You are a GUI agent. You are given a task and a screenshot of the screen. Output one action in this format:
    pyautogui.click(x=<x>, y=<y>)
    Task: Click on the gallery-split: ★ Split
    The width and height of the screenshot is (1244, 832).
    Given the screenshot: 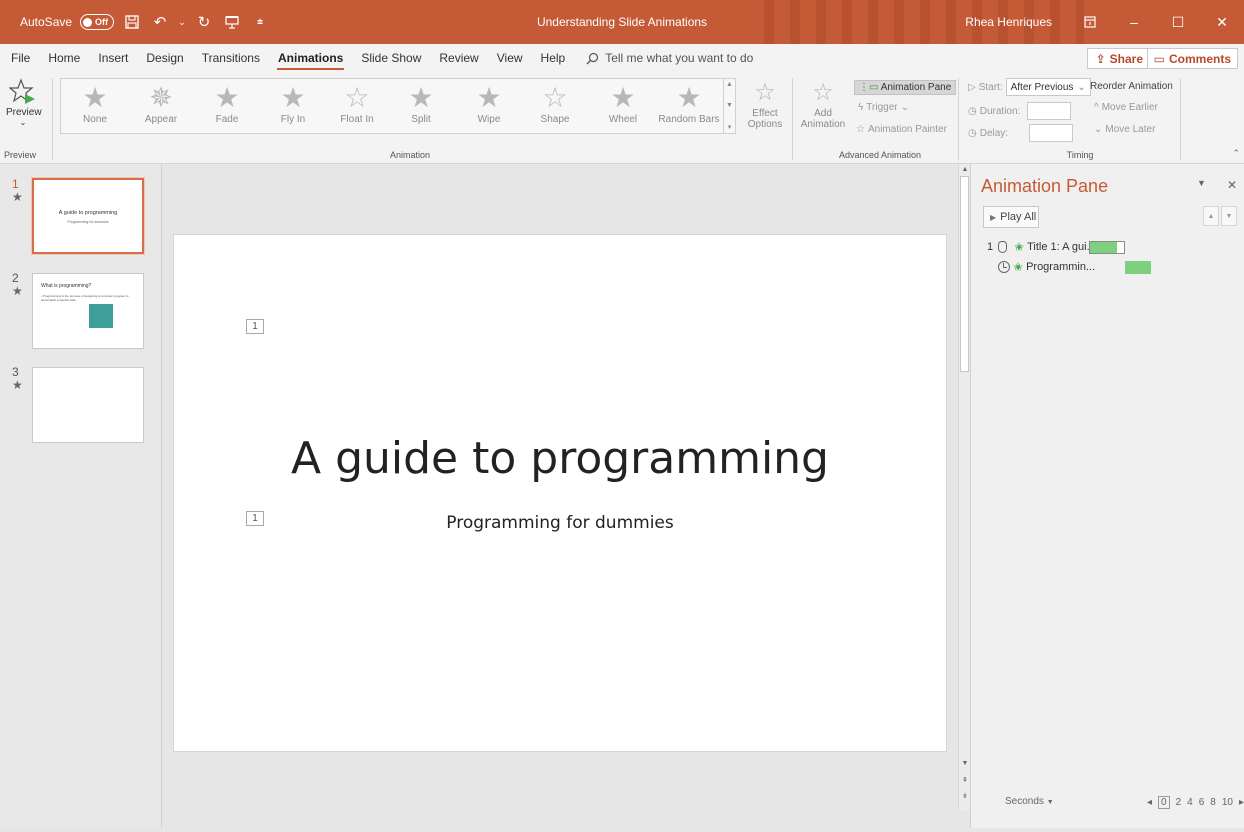 What is the action you would take?
    pyautogui.click(x=421, y=103)
    